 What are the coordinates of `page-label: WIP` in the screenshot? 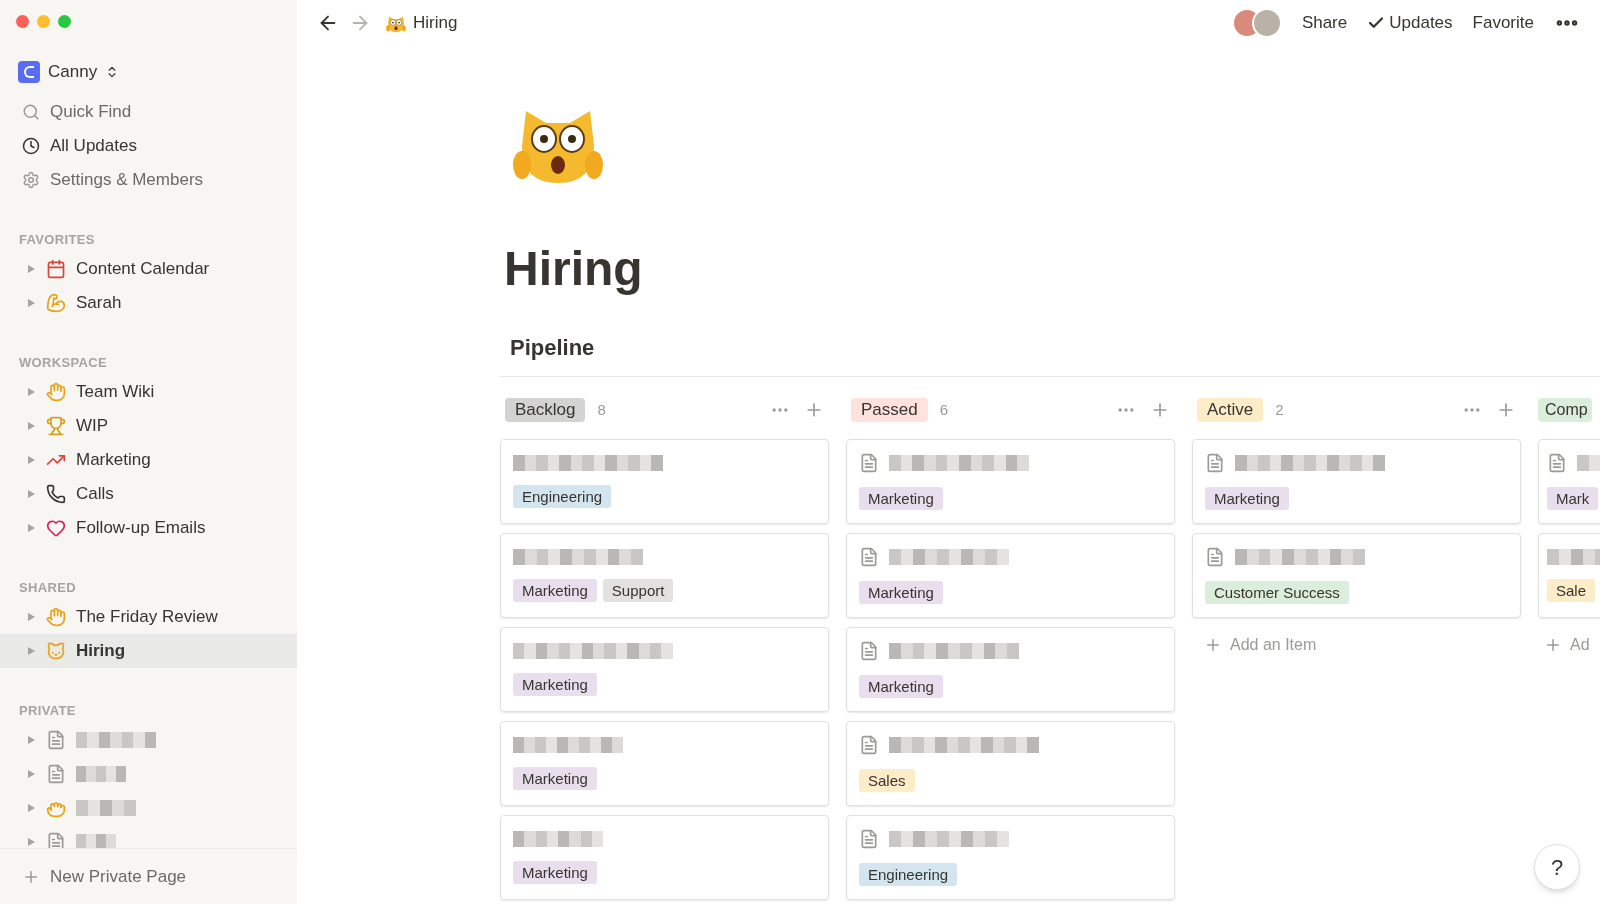 It's located at (92, 425).